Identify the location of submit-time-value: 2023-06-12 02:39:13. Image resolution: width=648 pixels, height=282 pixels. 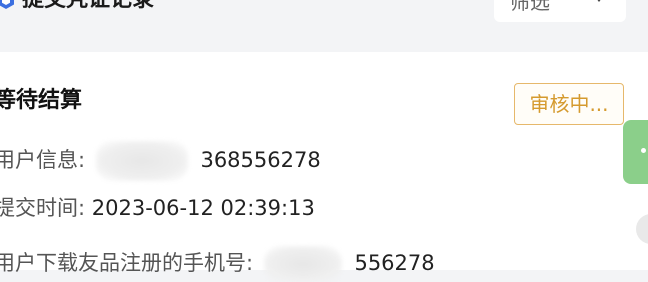
(203, 208).